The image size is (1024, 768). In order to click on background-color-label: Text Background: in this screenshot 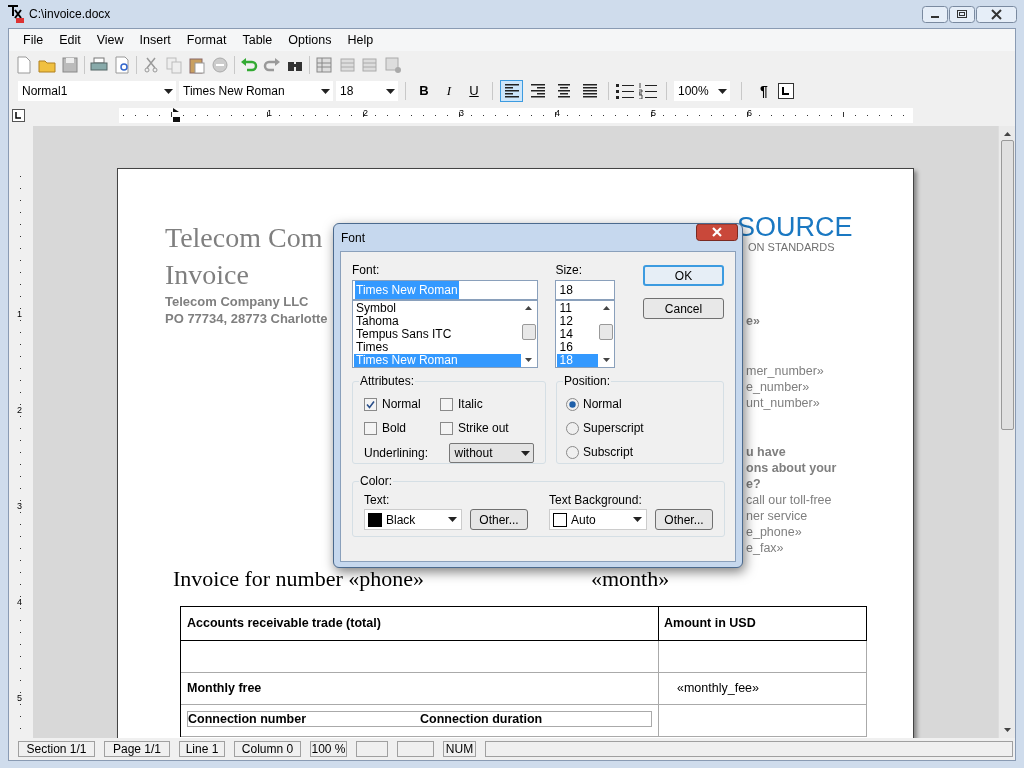, I will do `click(596, 500)`.